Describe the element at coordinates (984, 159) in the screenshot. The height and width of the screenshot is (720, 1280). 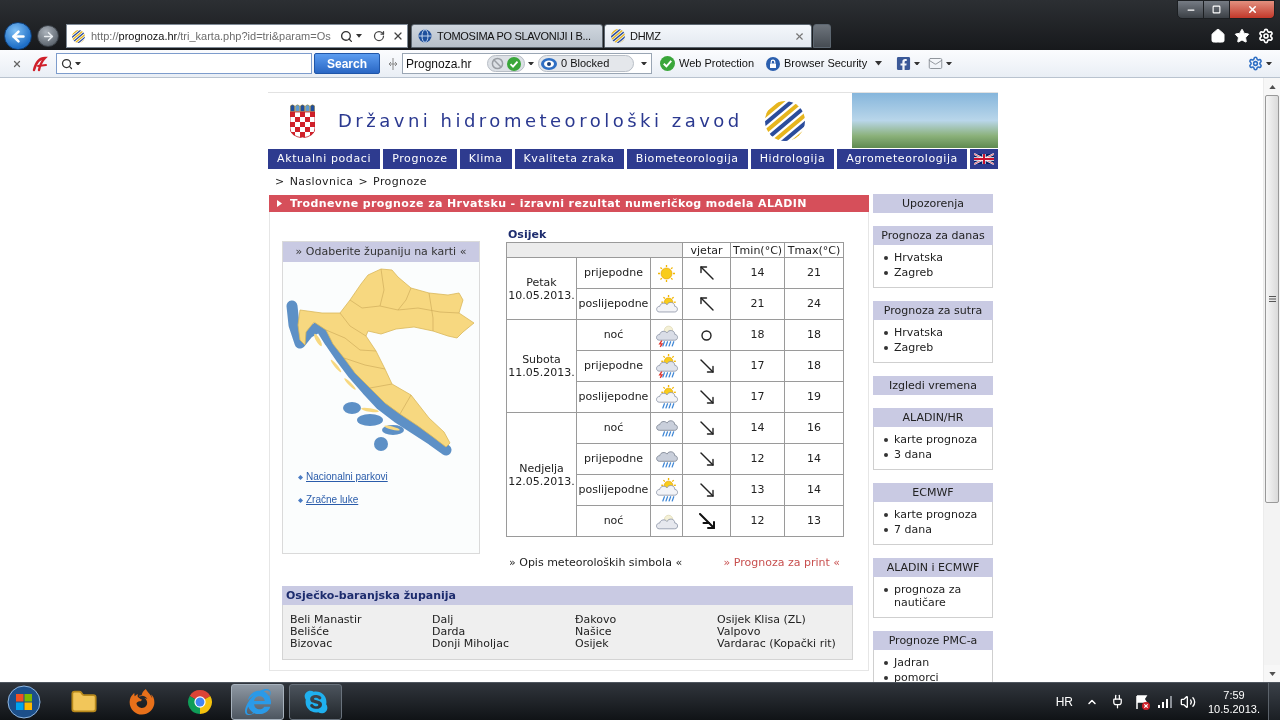
I see `language-link` at that location.